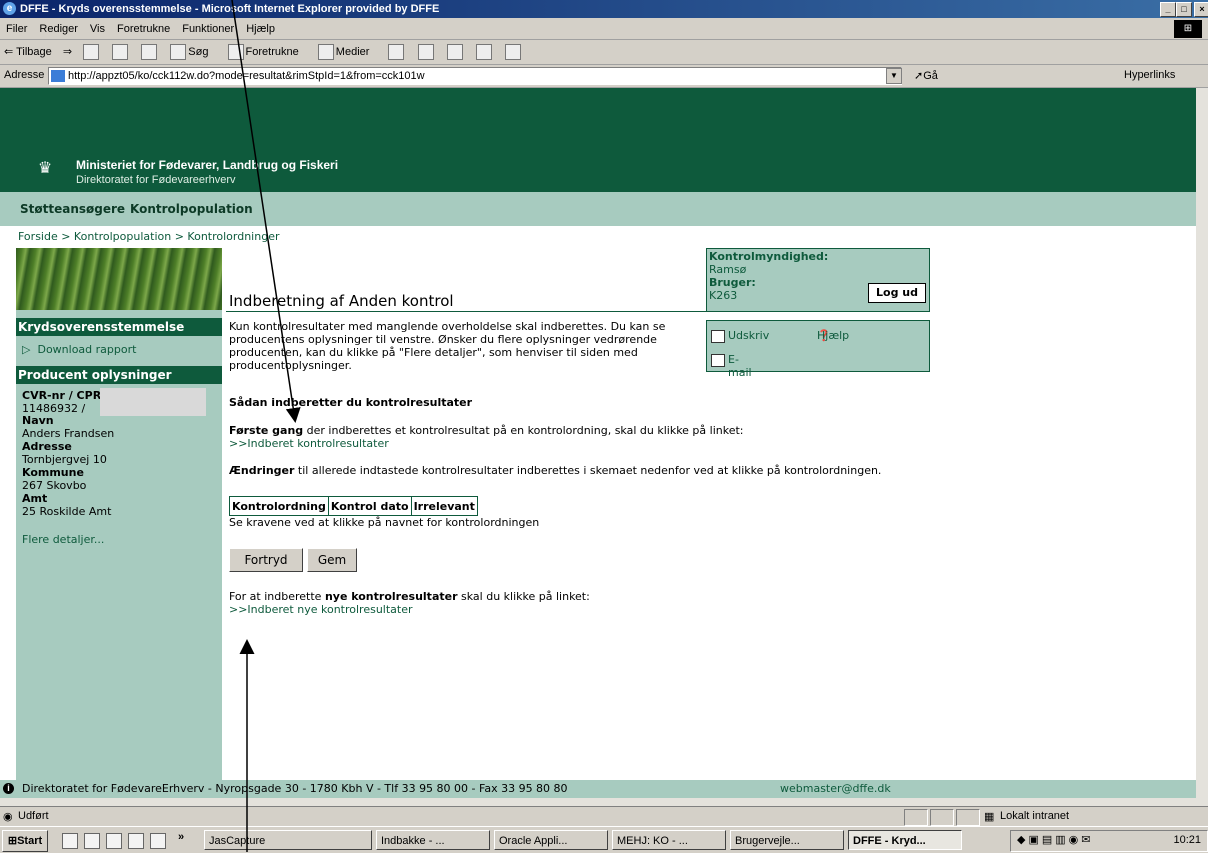  I want to click on refresh-icon, so click(121, 52).